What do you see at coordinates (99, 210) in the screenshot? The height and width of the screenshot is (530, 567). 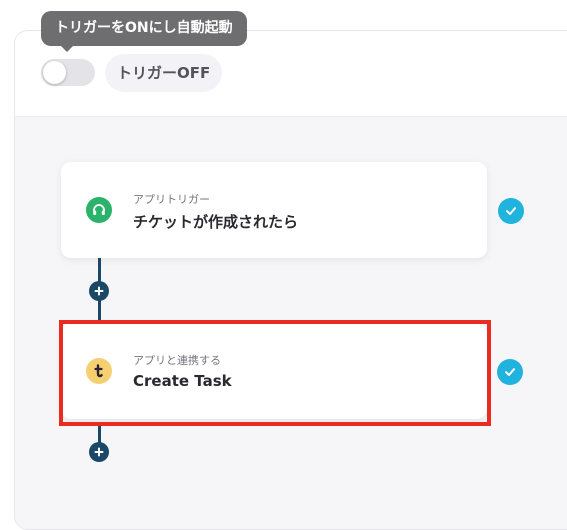 I see `headset-icon` at bounding box center [99, 210].